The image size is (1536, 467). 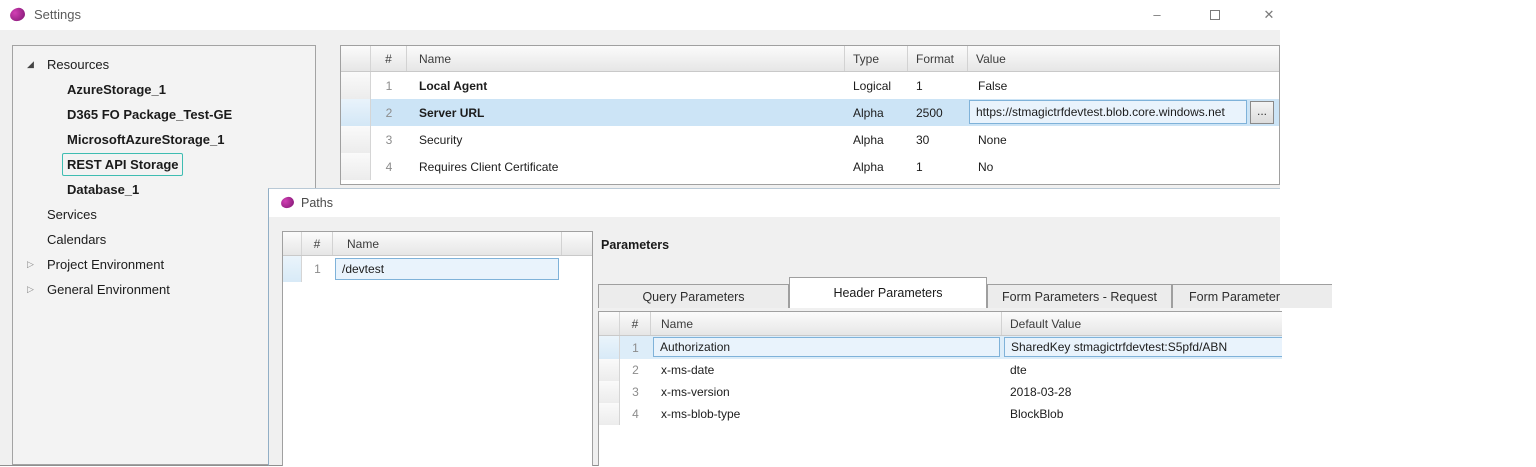 I want to click on table-row-x-ms-blob-type: 4 x-ms-blob-type BlockBlob, so click(x=940, y=414).